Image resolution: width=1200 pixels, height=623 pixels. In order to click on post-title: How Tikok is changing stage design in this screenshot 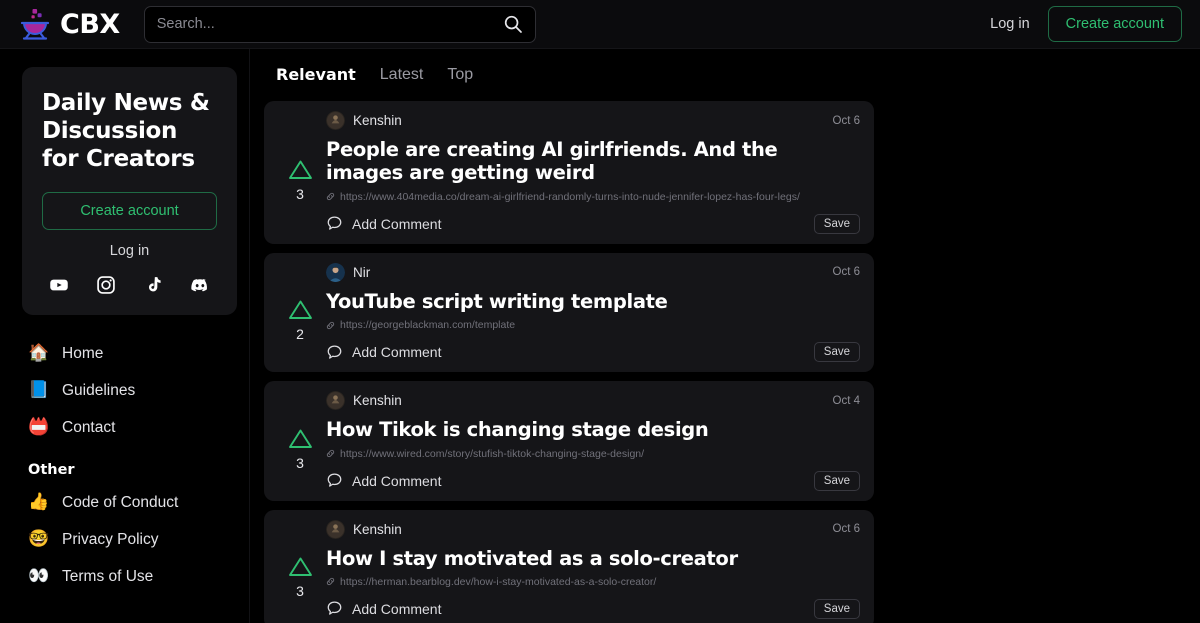, I will do `click(593, 429)`.